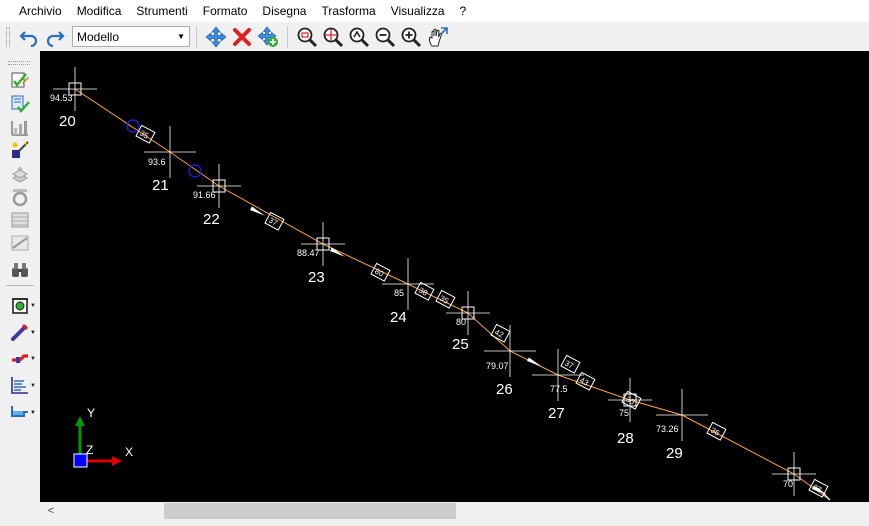 This screenshot has width=869, height=526. Describe the element at coordinates (51, 511) in the screenshot. I see `scroll-left-arrow-icon: <` at that location.